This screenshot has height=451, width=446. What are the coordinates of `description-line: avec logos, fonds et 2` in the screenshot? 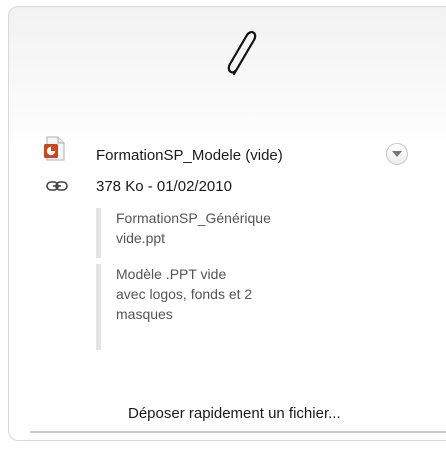 It's located at (184, 294).